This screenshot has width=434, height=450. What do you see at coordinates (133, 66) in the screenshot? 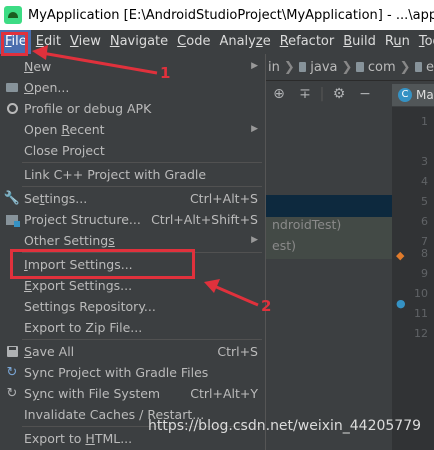
I see `menu-item-new: New ▶` at bounding box center [133, 66].